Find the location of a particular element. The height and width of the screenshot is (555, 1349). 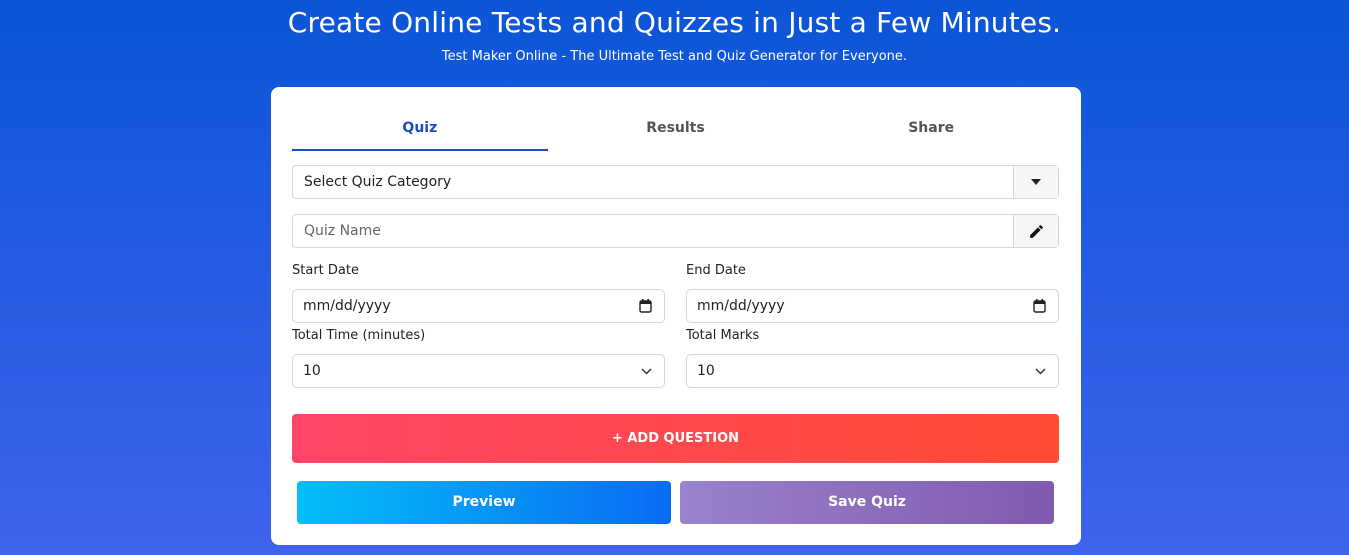

quiz-name-group is located at coordinates (675, 231).